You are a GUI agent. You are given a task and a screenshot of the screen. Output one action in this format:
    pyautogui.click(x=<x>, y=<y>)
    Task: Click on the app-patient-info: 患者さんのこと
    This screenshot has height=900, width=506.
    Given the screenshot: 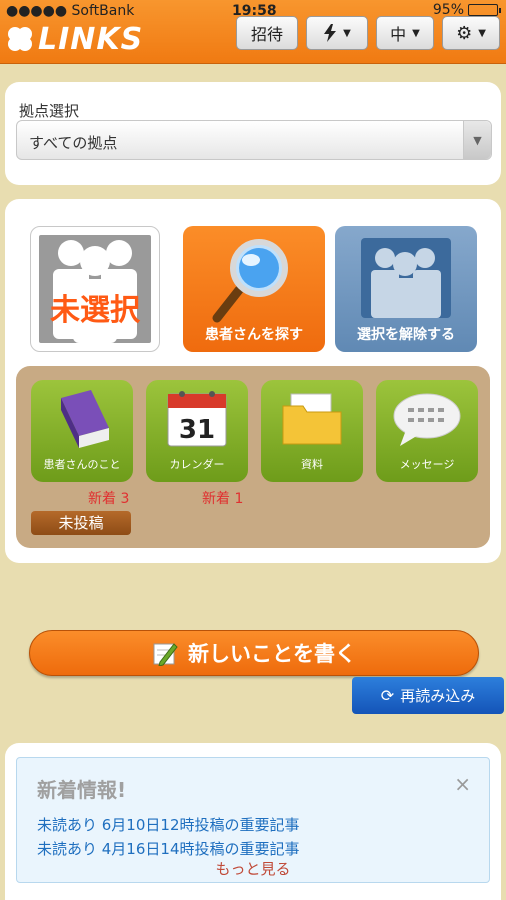 What is the action you would take?
    pyautogui.click(x=82, y=431)
    